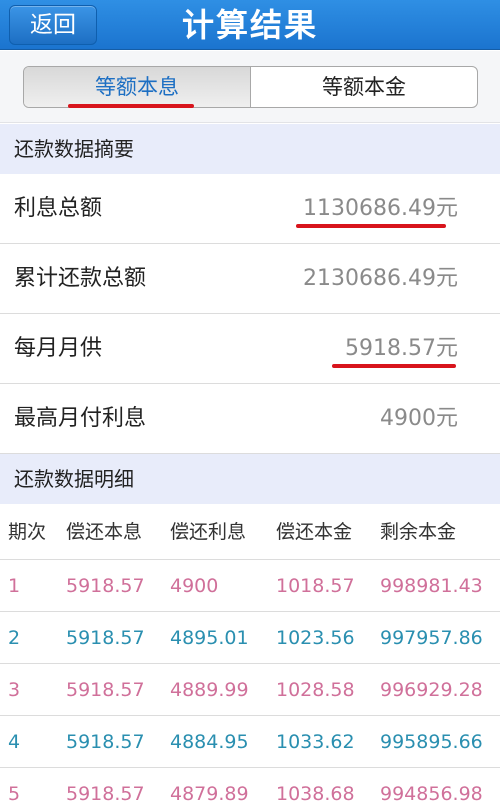 The image size is (500, 803). What do you see at coordinates (104, 532) in the screenshot?
I see `column-header-payment: 偿还本息` at bounding box center [104, 532].